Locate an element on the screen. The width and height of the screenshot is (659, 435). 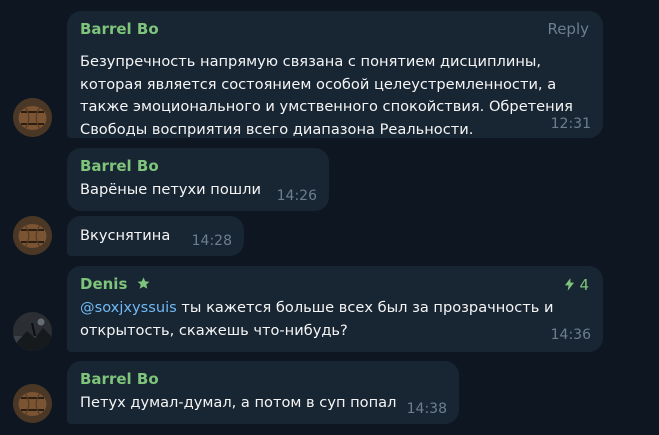
boost-icon is located at coordinates (569, 284).